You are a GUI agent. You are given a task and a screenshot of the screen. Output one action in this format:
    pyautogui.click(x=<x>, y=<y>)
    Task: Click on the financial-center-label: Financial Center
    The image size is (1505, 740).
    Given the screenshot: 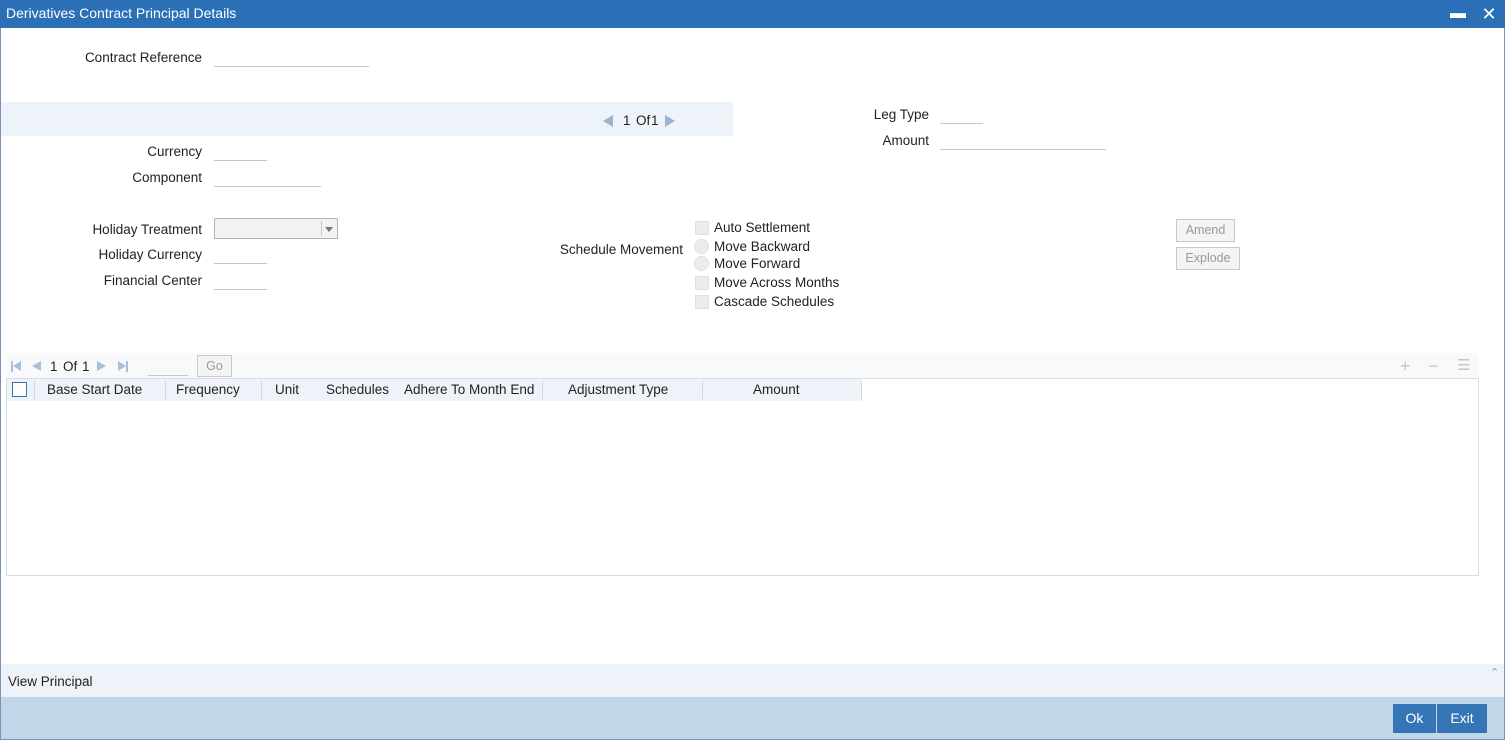 What is the action you would take?
    pyautogui.click(x=152, y=280)
    